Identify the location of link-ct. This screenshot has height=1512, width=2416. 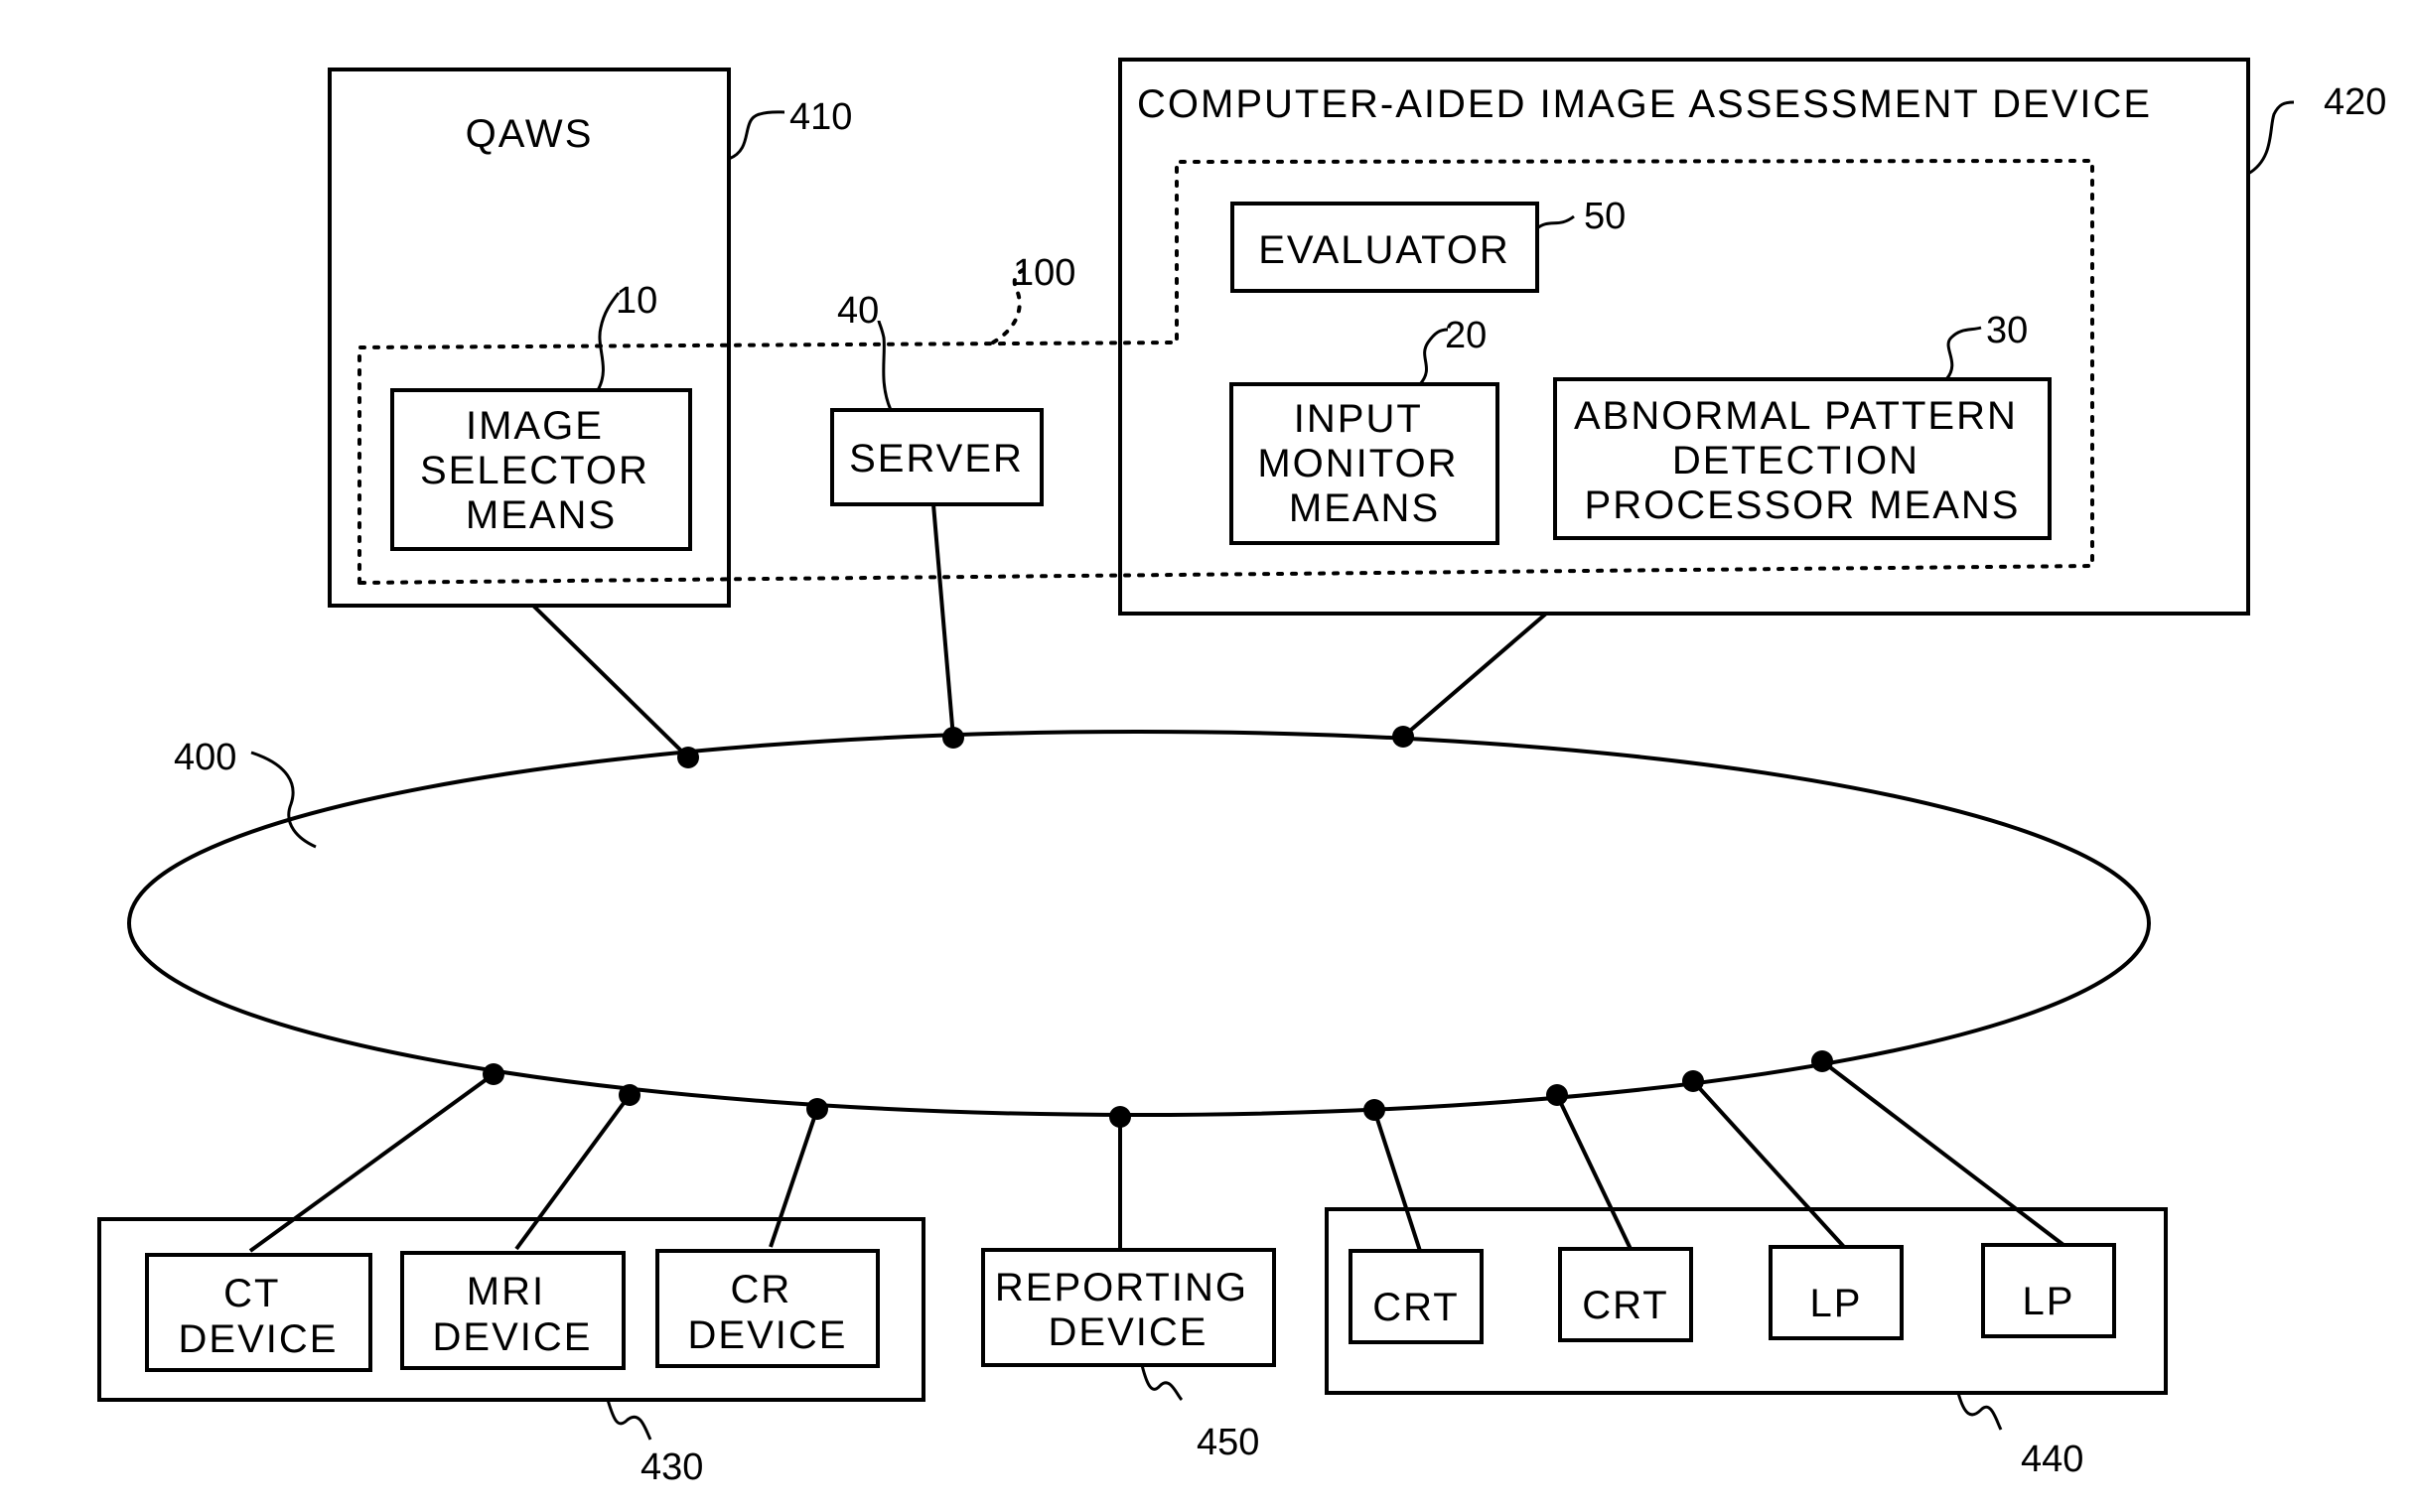
(372, 1163).